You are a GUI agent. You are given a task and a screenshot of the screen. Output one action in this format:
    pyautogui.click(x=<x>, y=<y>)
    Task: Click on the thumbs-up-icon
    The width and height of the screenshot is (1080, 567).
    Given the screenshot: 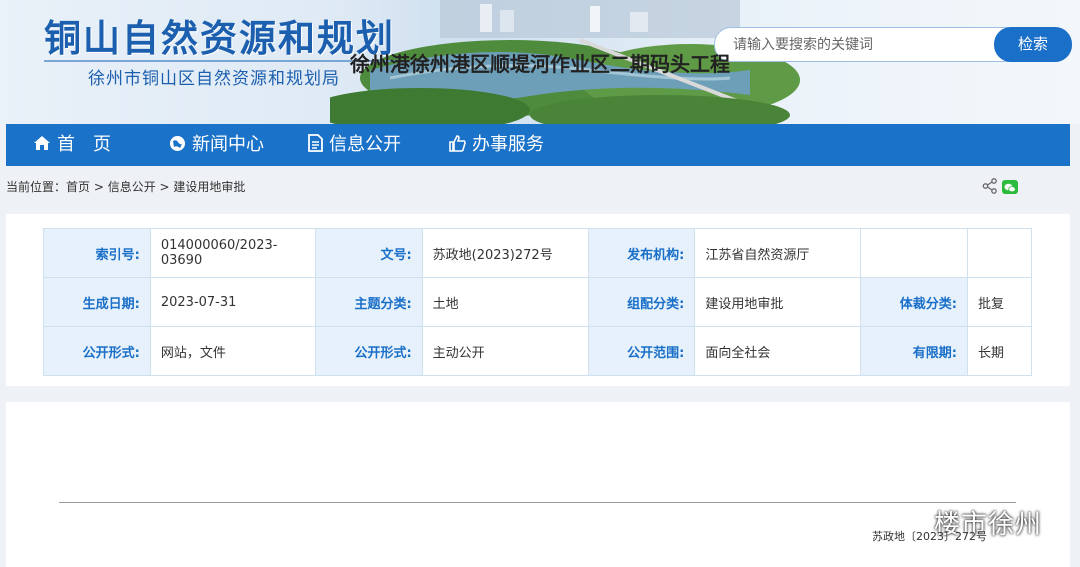 What is the action you would take?
    pyautogui.click(x=457, y=143)
    